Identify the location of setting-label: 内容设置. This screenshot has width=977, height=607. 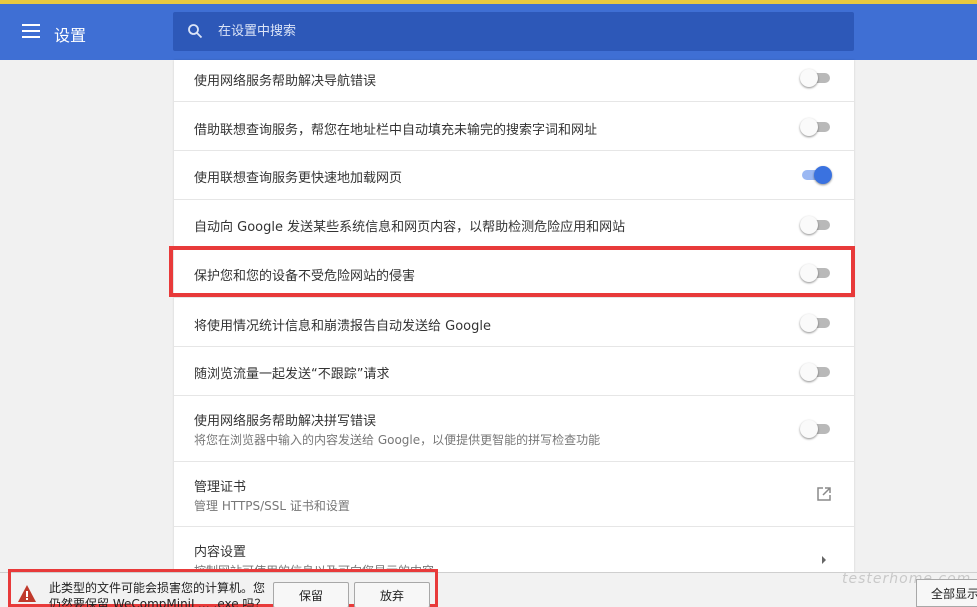
(220, 552).